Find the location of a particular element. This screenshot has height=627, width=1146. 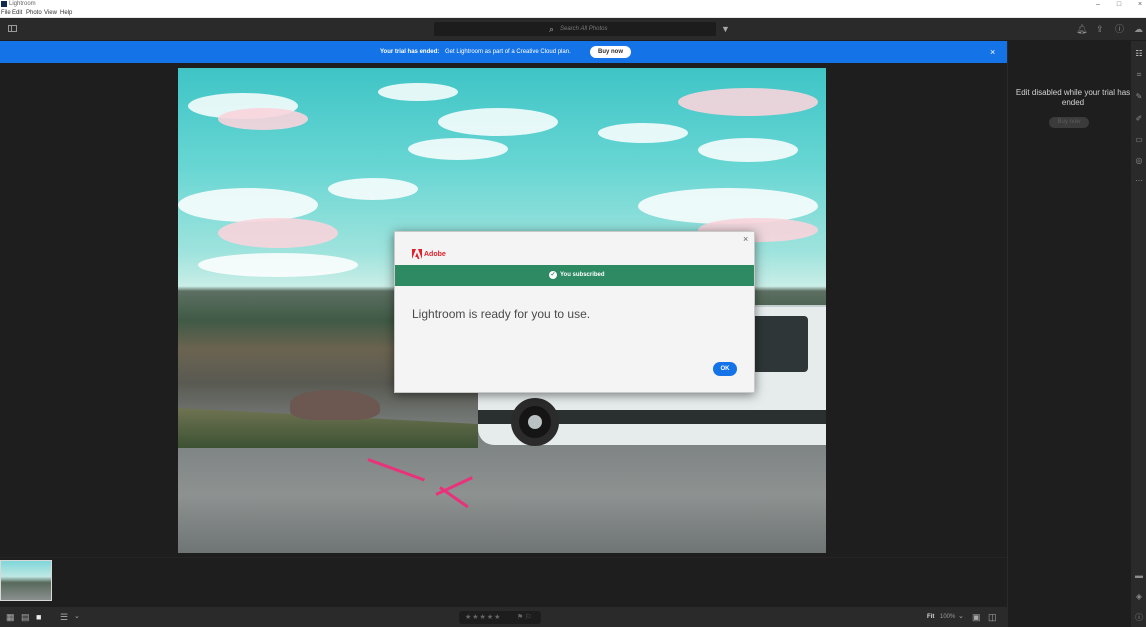

subscribed-status-text: You subscribed is located at coordinates (582, 275).